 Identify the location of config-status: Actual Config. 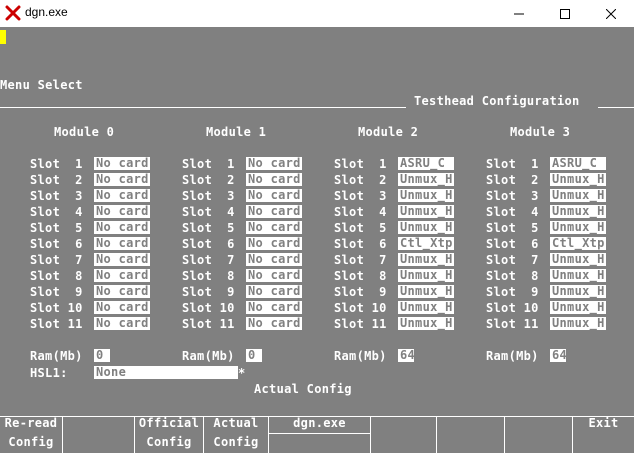
(303, 389).